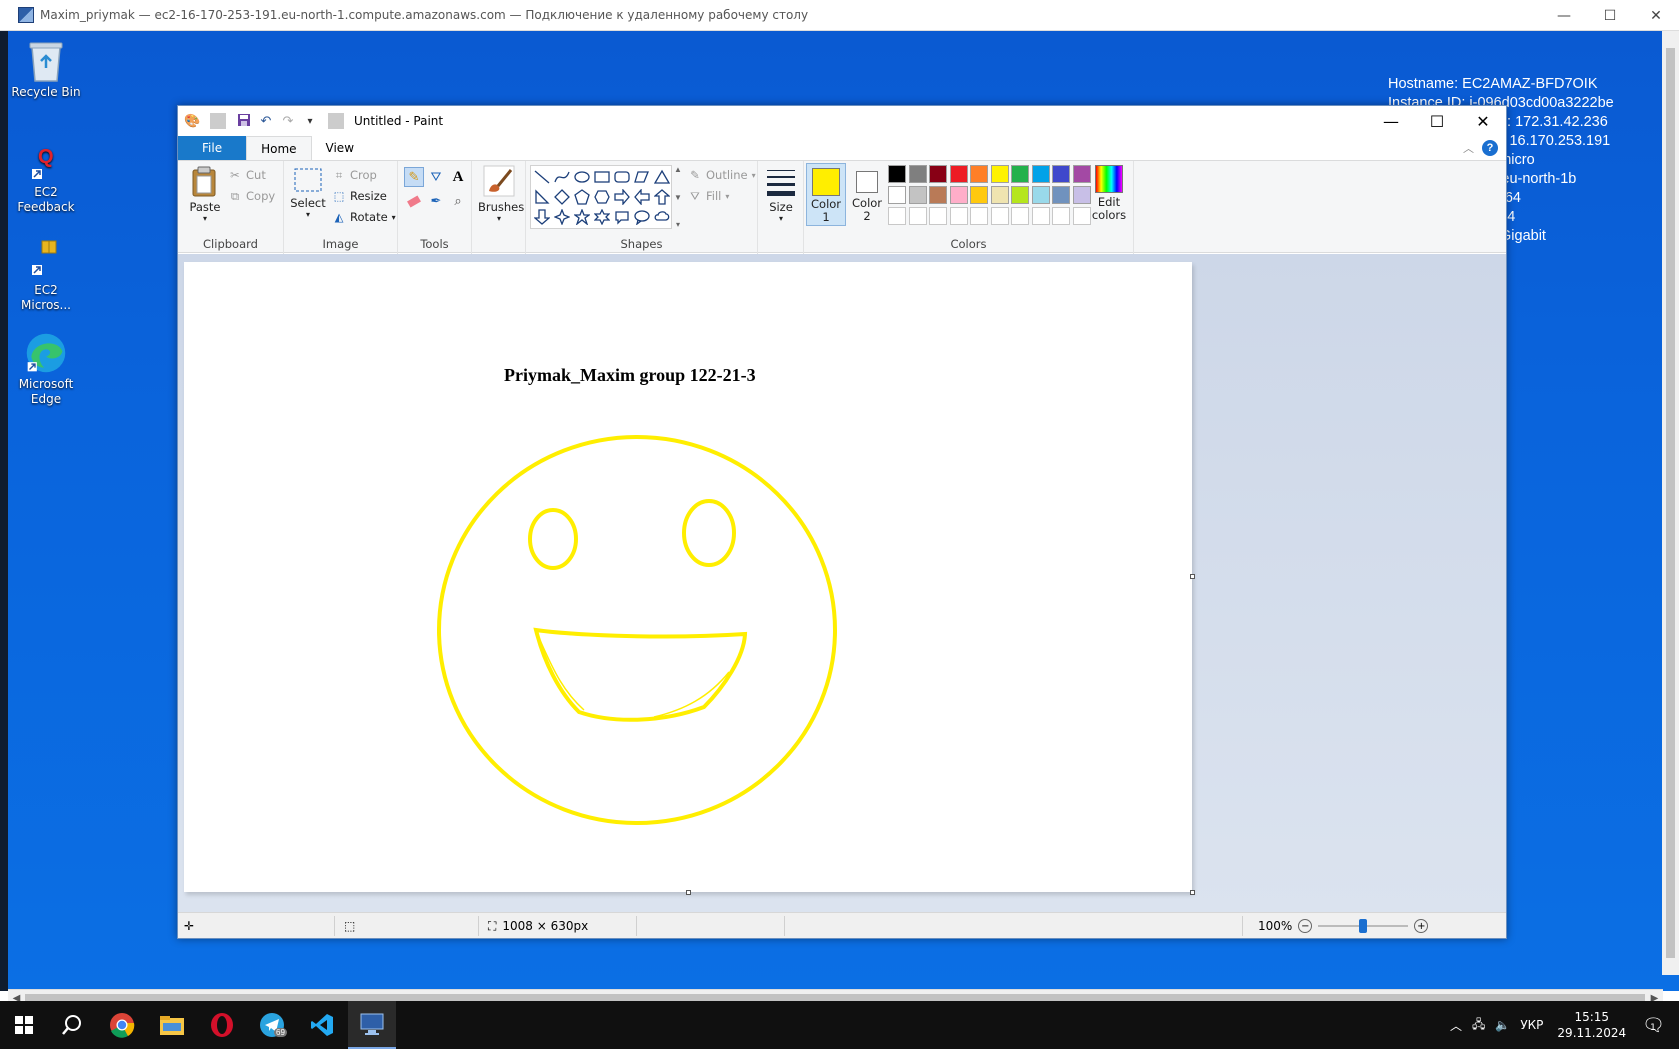  I want to click on line-shape-icon, so click(542, 177).